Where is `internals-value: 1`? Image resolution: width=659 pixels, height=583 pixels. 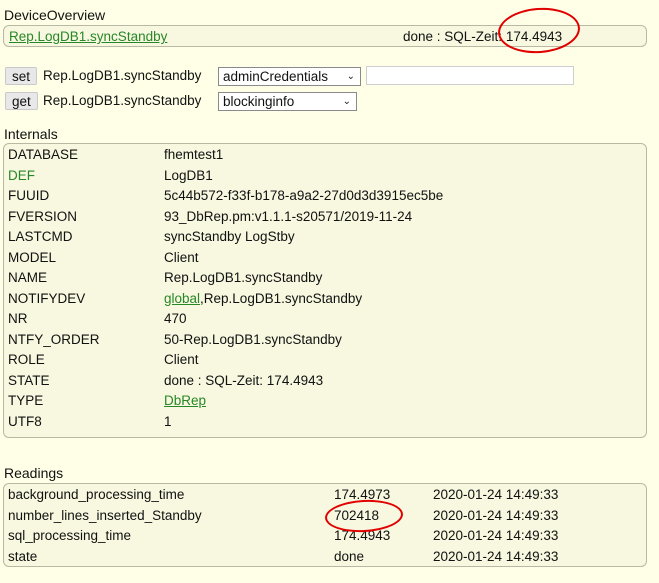 internals-value: 1 is located at coordinates (168, 421).